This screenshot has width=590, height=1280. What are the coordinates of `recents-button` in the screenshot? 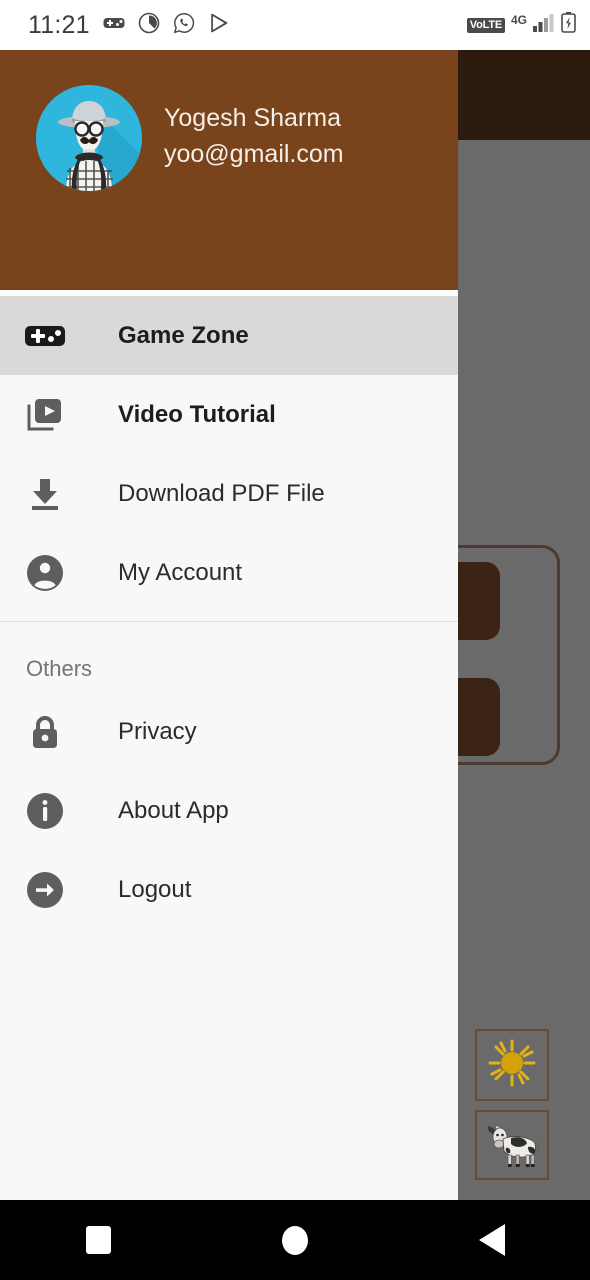 It's located at (98, 1240).